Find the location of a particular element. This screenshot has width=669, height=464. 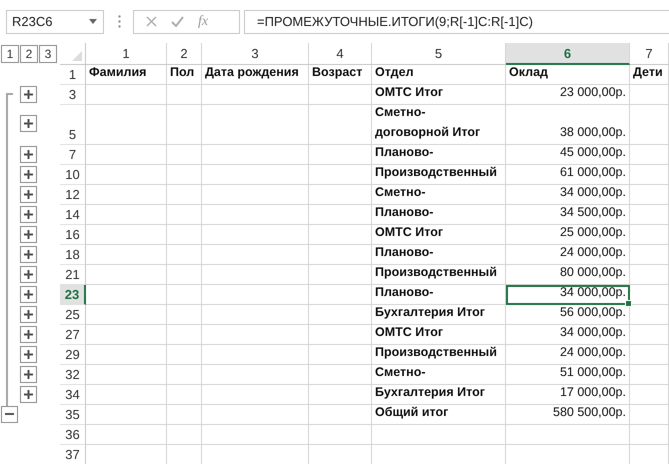

table-cell: Отдел is located at coordinates (439, 75).